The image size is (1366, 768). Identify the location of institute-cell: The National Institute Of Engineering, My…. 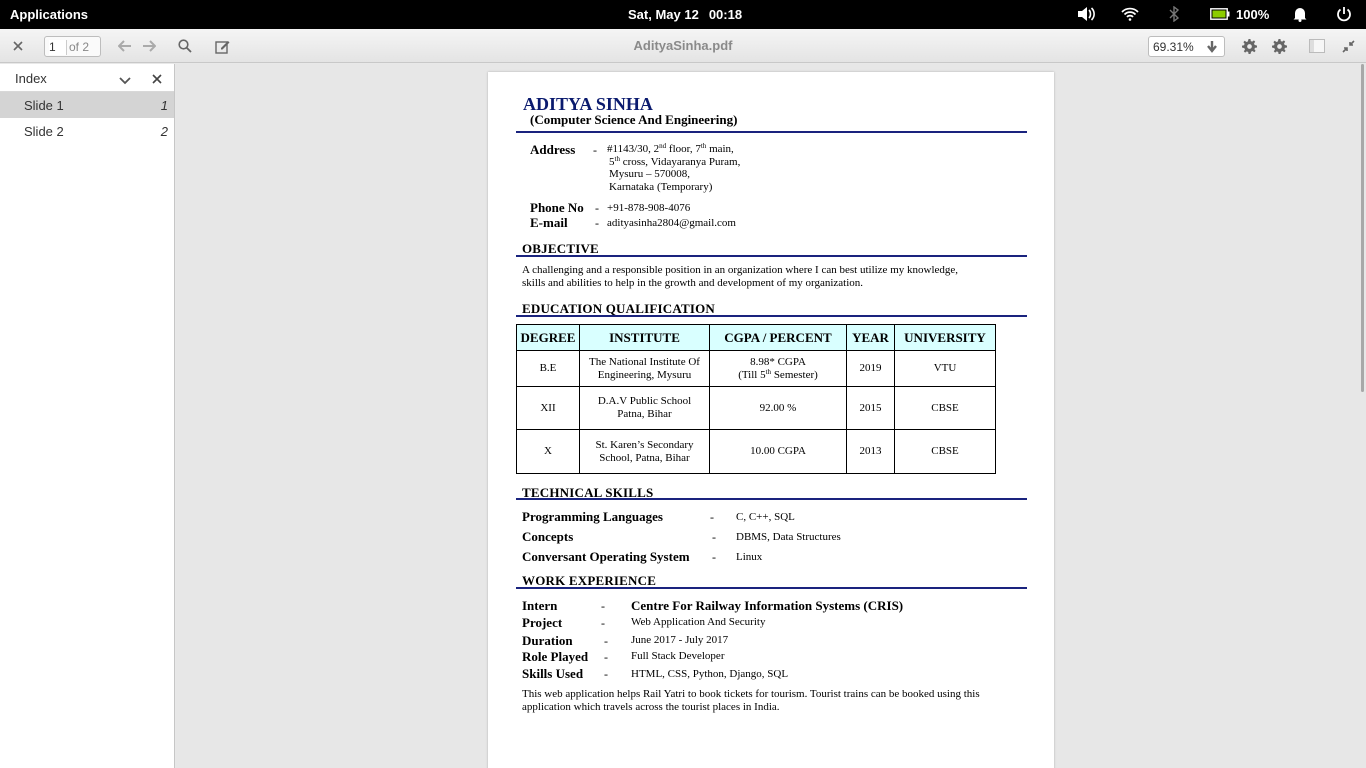
(644, 368).